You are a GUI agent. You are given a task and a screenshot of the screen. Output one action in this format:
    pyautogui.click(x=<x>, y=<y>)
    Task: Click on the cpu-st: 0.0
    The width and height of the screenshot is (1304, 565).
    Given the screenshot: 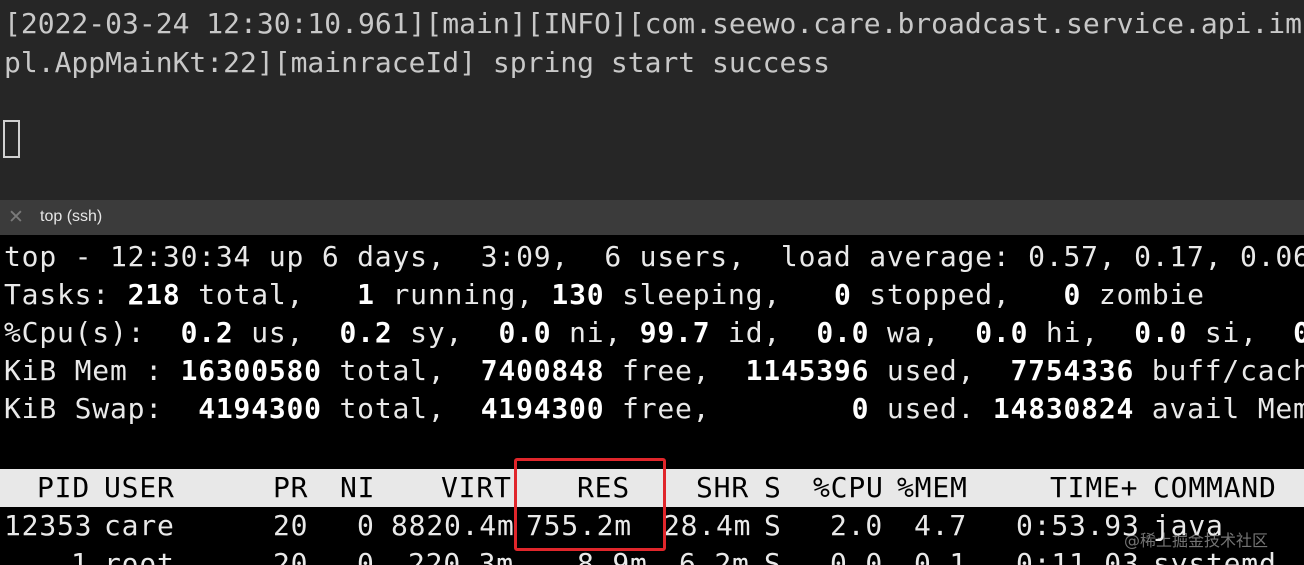 What is the action you would take?
    pyautogui.click(x=1298, y=332)
    